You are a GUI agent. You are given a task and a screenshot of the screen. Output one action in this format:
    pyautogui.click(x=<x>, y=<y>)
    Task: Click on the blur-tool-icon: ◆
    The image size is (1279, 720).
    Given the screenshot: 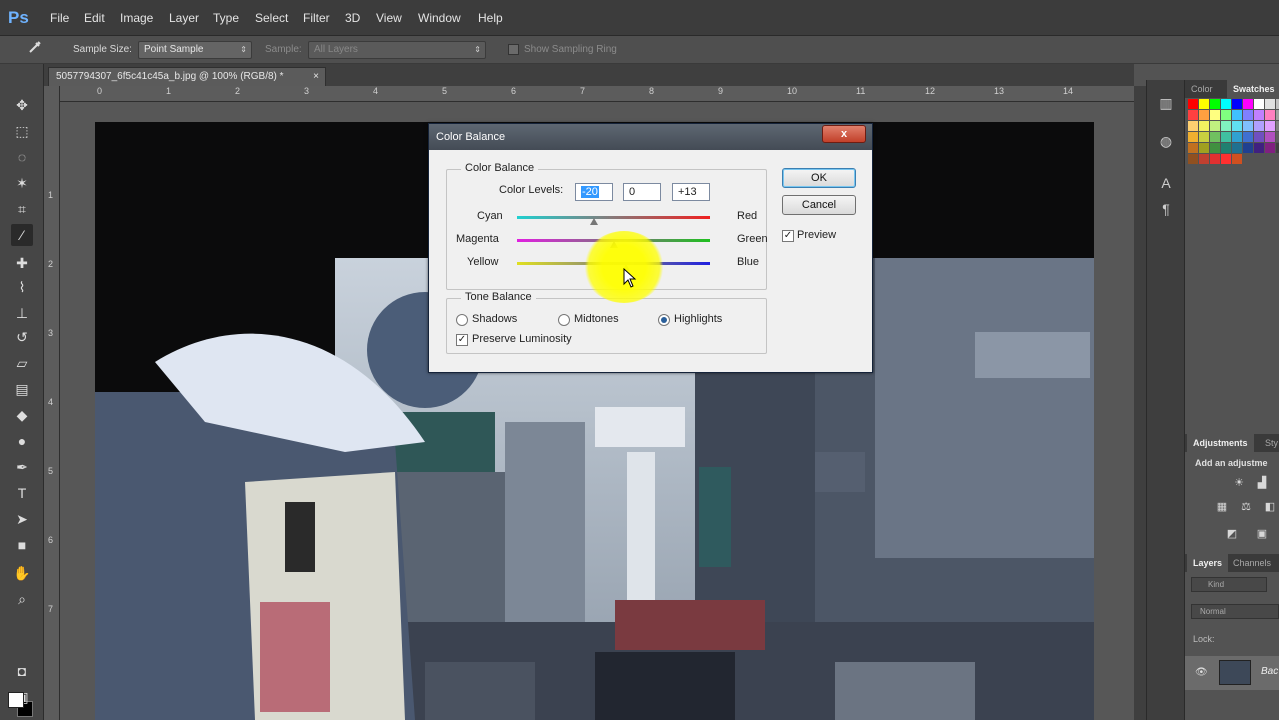 What is the action you would take?
    pyautogui.click(x=22, y=415)
    